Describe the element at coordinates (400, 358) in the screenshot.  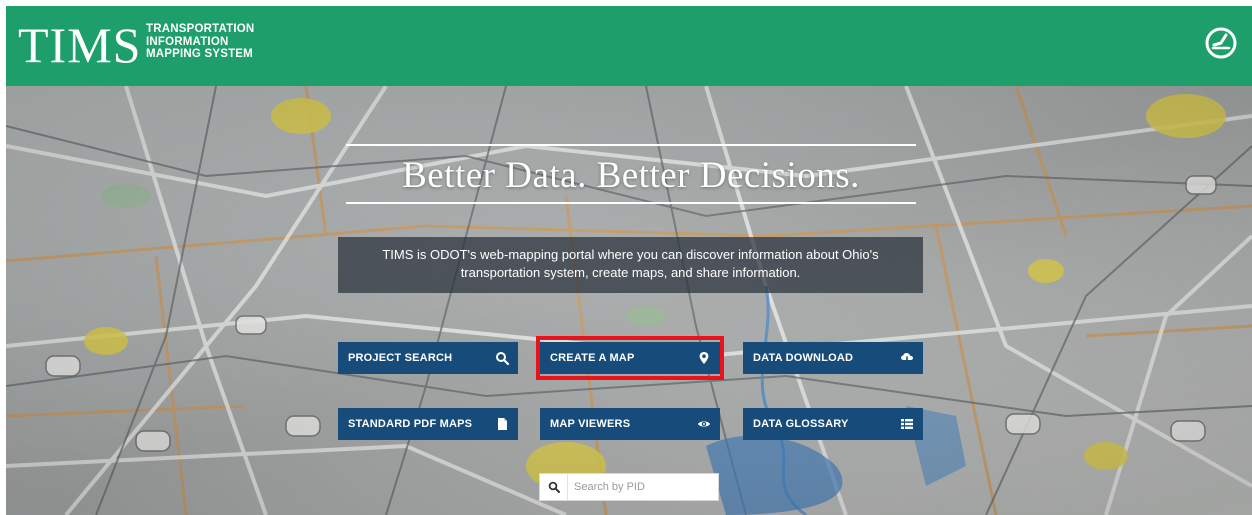
I see `project-search-label: PROJECT SEARCH` at that location.